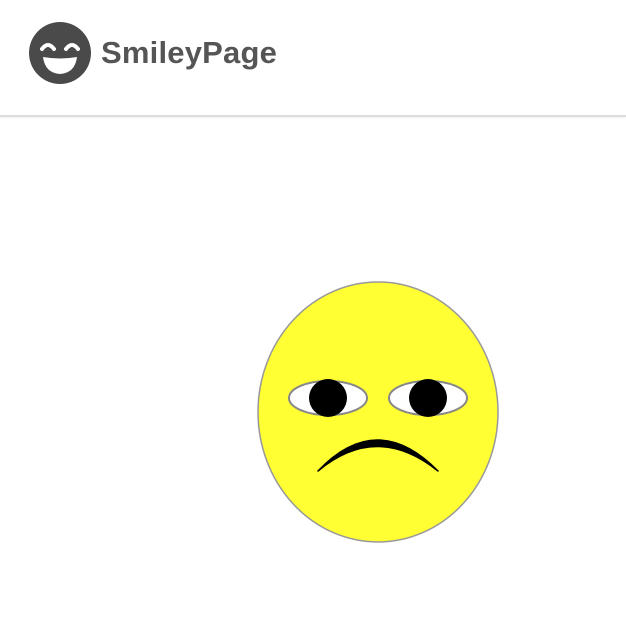 This screenshot has width=626, height=624. I want to click on left-eye-pupil, so click(328, 398).